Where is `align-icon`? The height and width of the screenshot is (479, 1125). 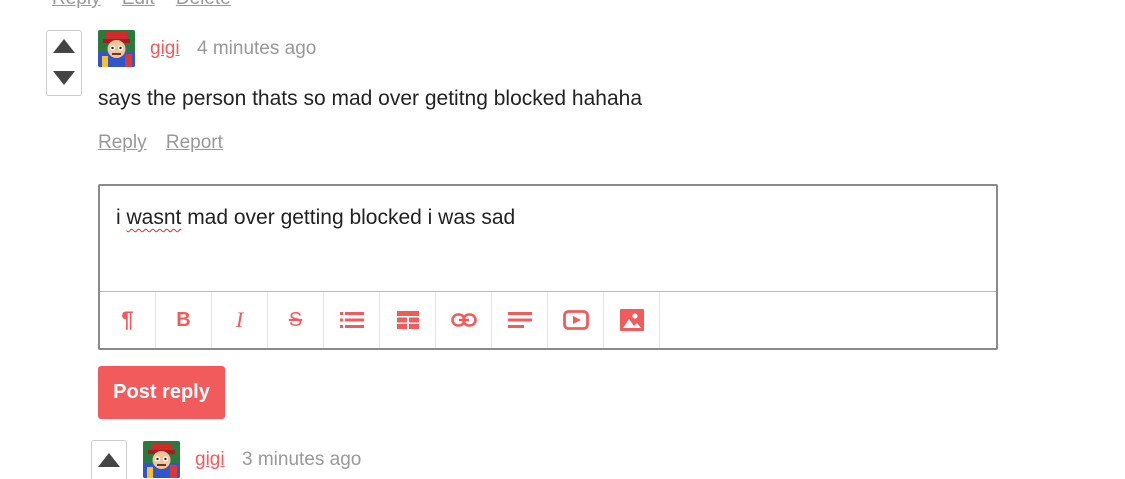
align-icon is located at coordinates (519, 320).